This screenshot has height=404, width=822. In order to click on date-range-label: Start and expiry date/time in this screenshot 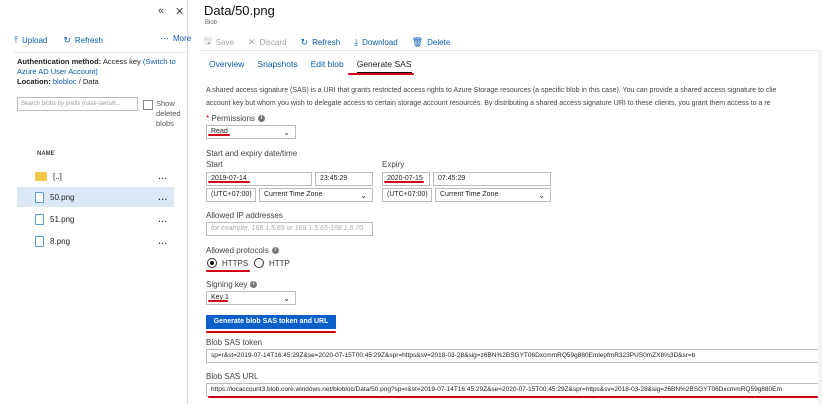, I will do `click(252, 153)`.